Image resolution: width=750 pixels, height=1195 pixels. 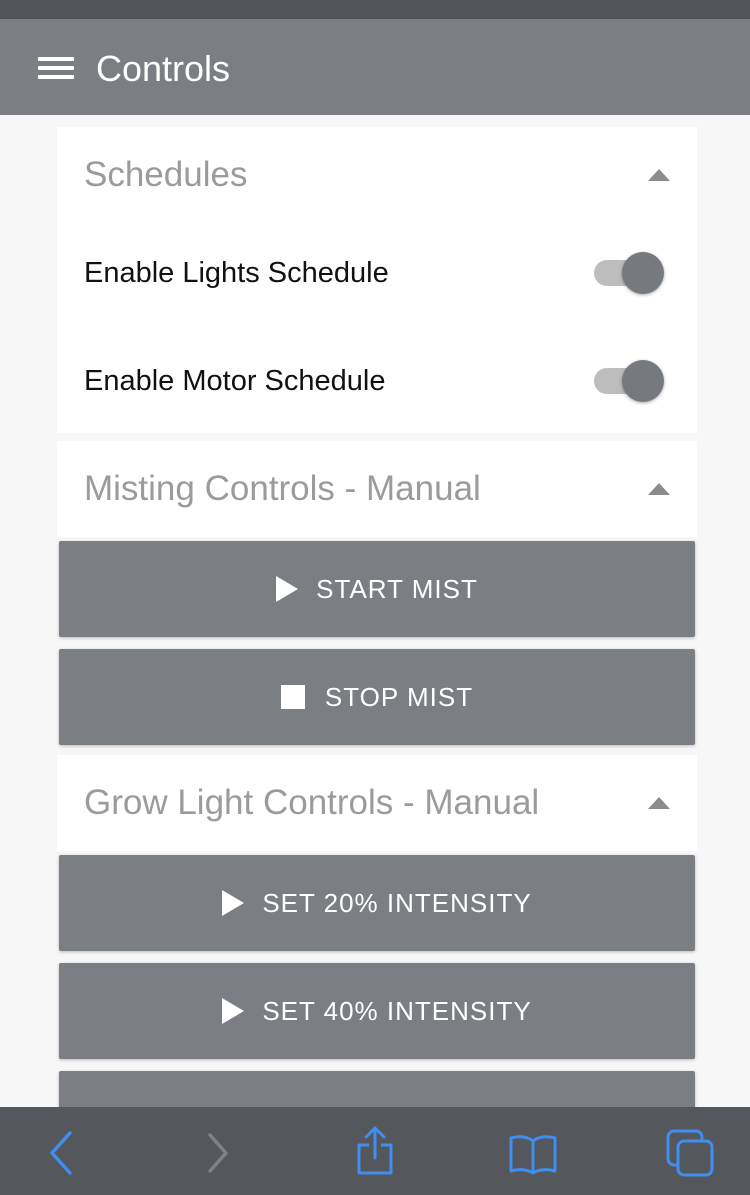 I want to click on stop-mist-button: STOP MIST, so click(x=377, y=697).